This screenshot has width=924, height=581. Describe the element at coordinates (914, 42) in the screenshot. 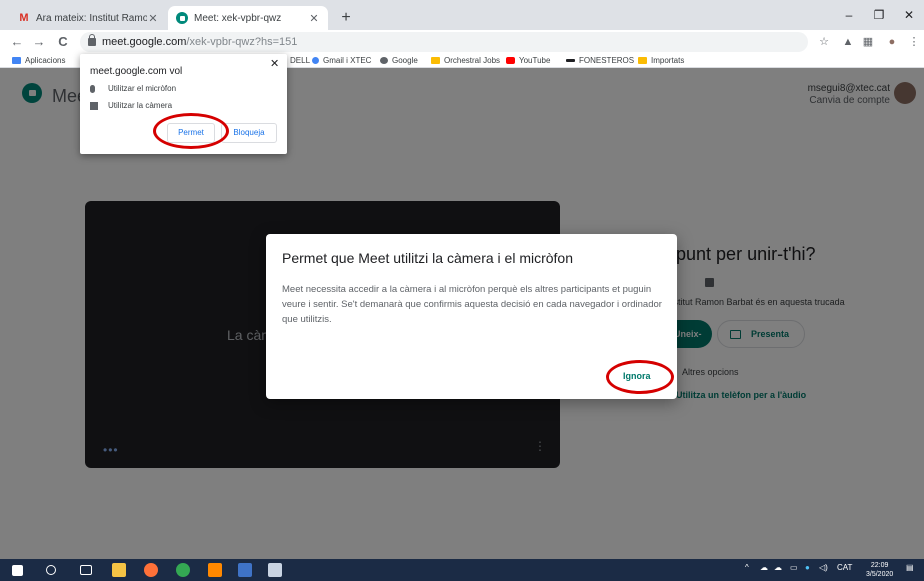

I see `menu-icon: ⋮` at that location.